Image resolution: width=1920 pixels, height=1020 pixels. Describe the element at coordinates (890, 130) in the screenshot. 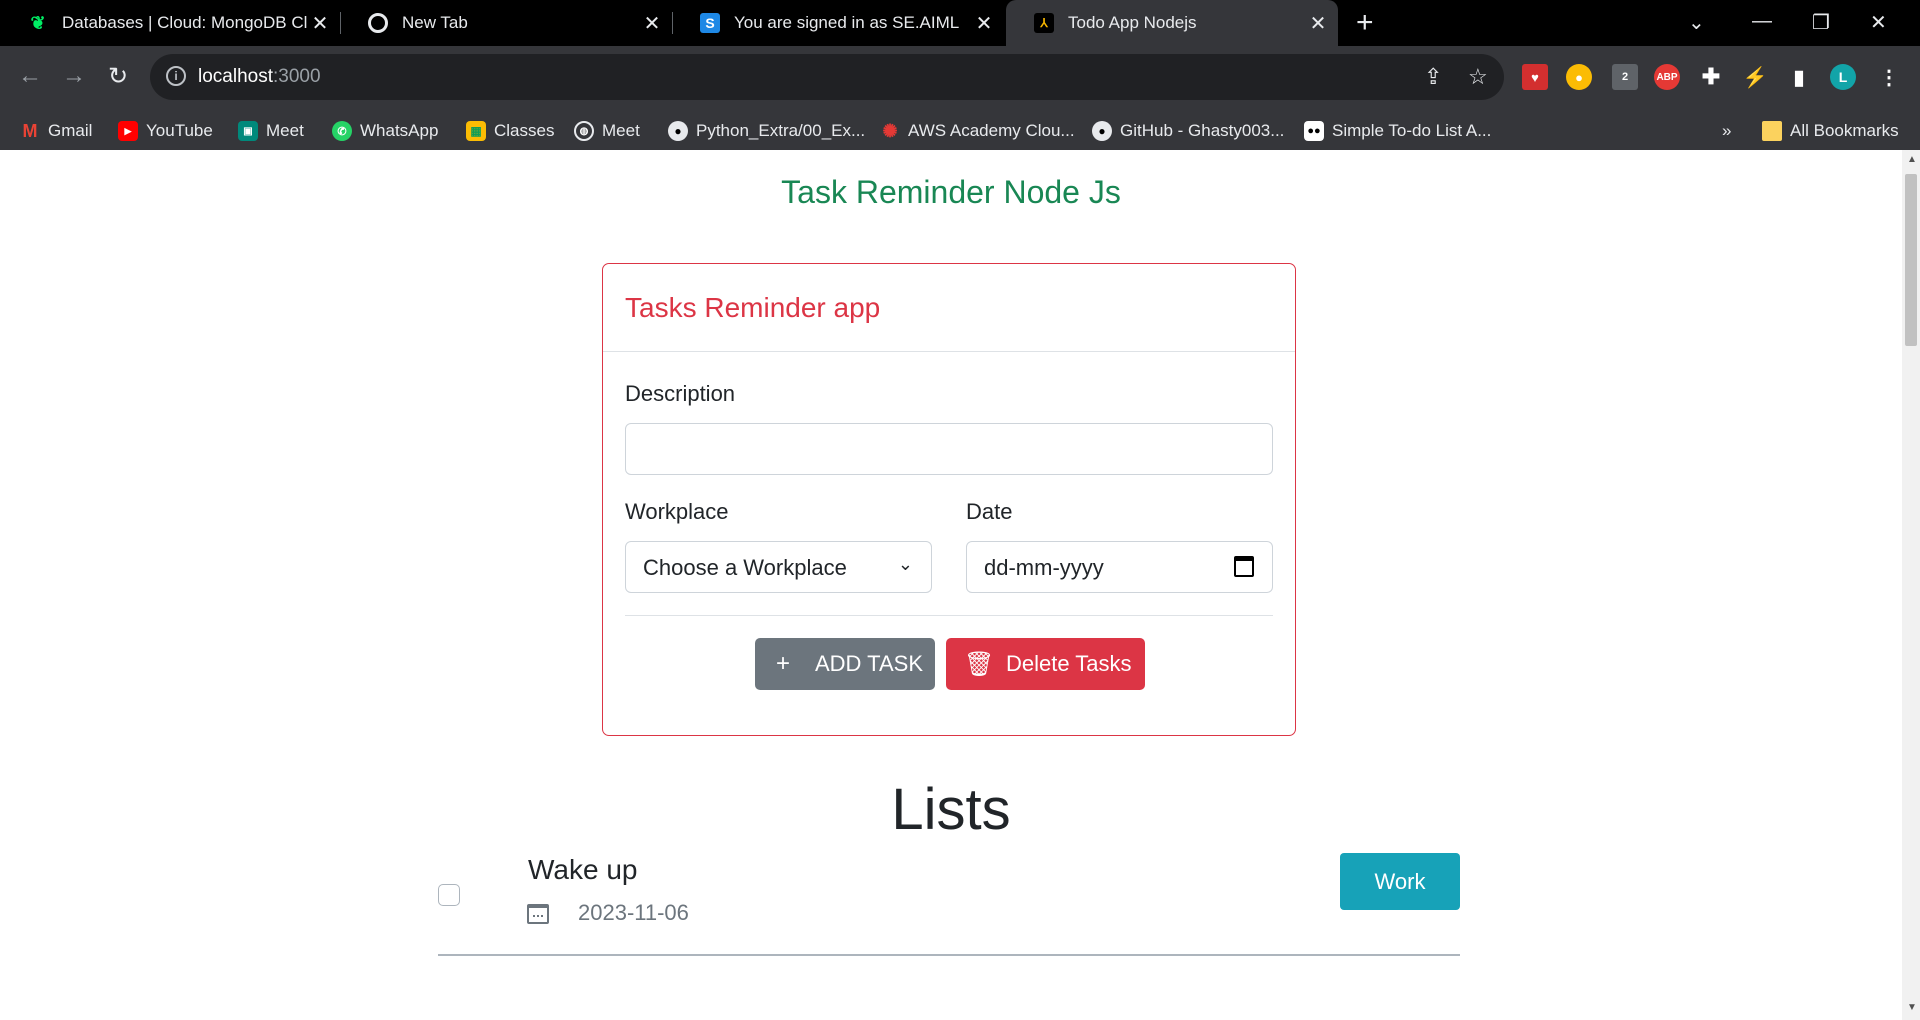

I see `aws-academy-icon: ✺` at that location.